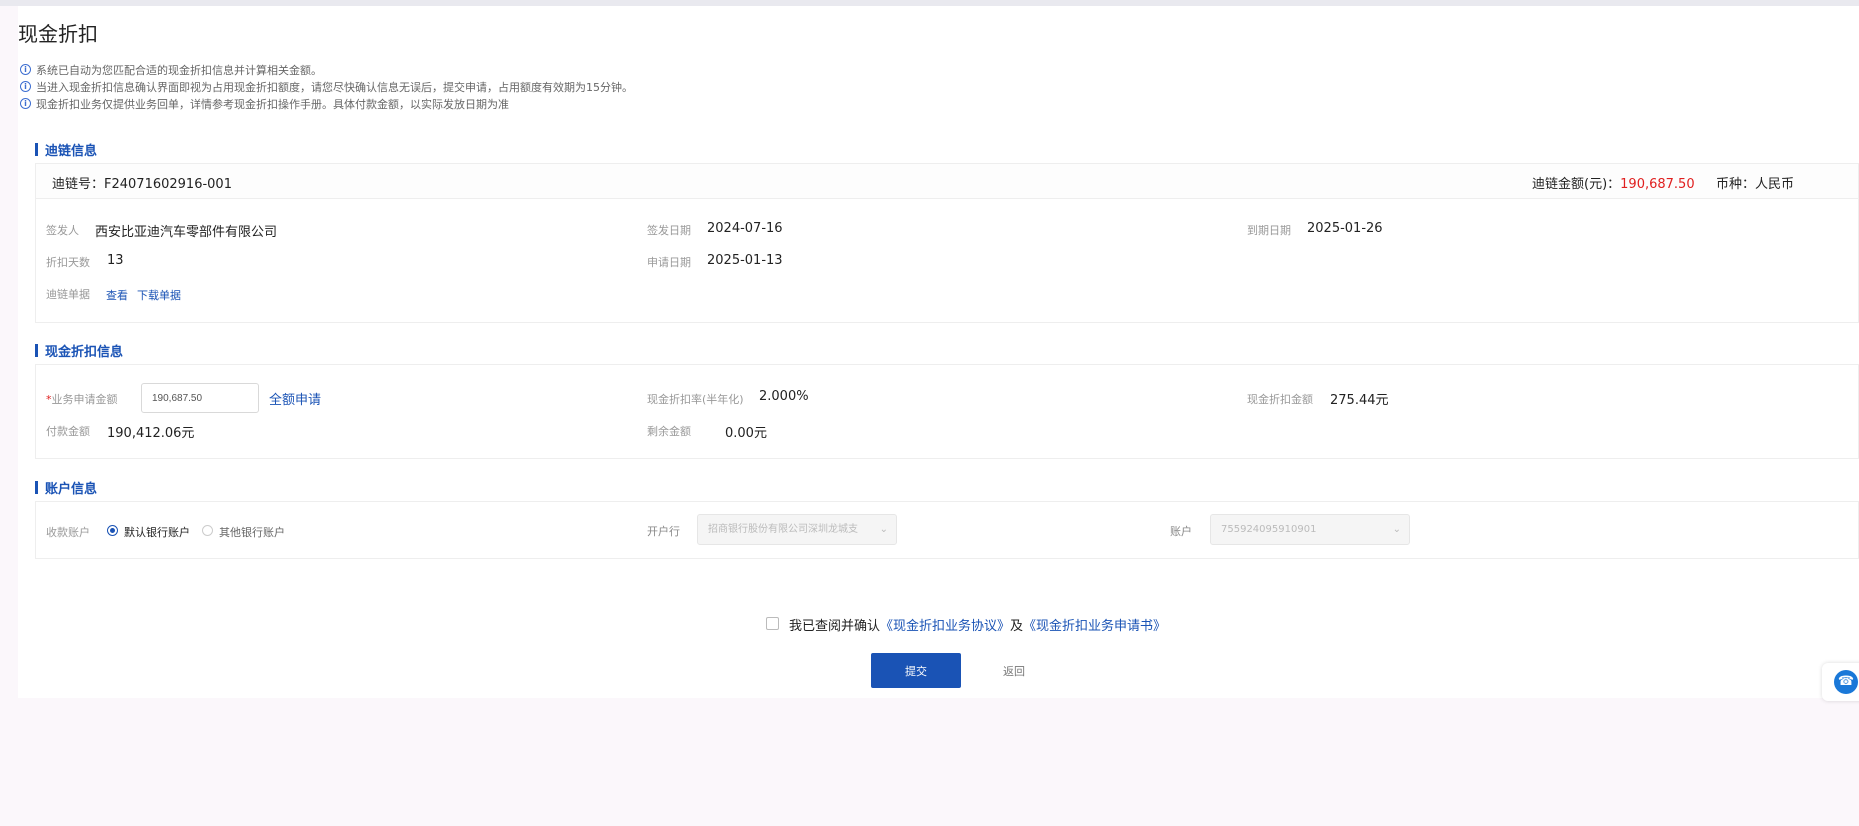  What do you see at coordinates (58, 34) in the screenshot?
I see `page-title: 现金折扣` at bounding box center [58, 34].